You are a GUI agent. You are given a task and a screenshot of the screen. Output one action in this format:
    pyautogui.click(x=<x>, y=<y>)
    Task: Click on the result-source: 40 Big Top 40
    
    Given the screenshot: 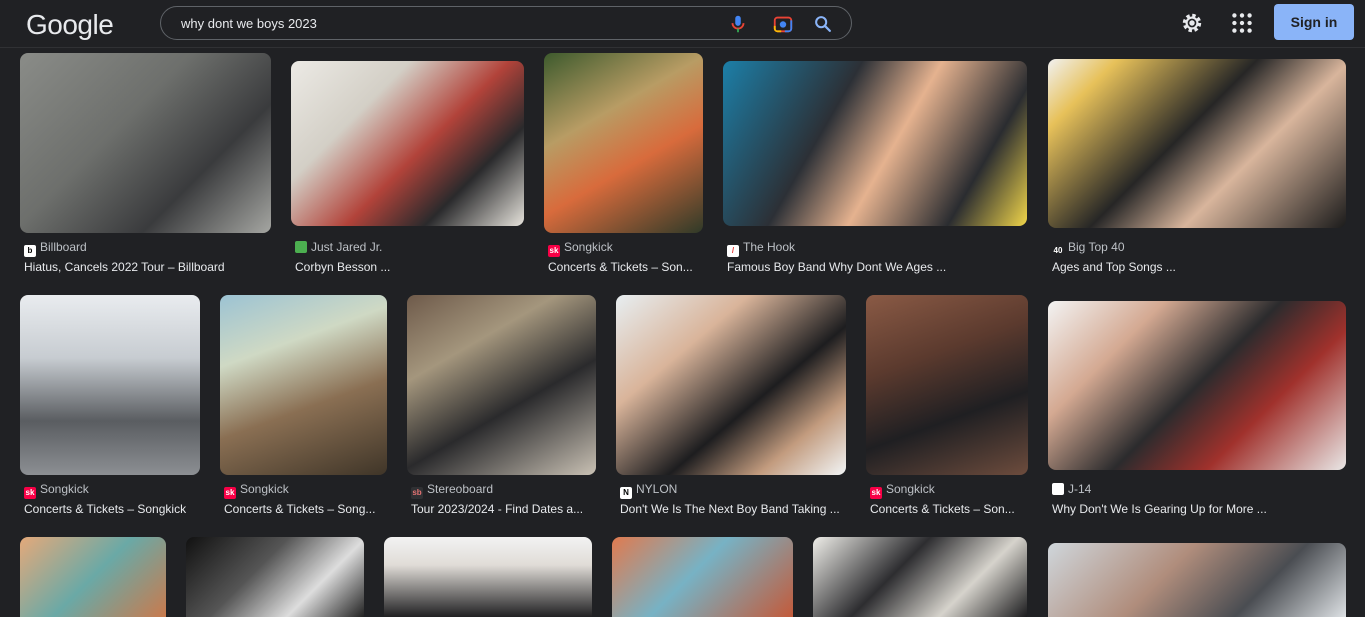 What is the action you would take?
    pyautogui.click(x=1088, y=248)
    